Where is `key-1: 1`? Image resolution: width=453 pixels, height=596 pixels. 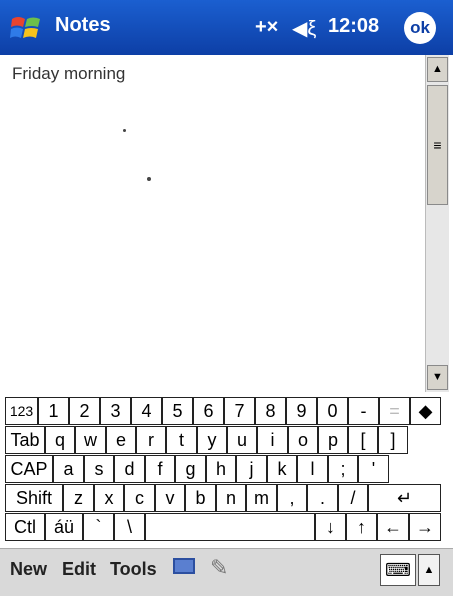 key-1: 1 is located at coordinates (53, 411).